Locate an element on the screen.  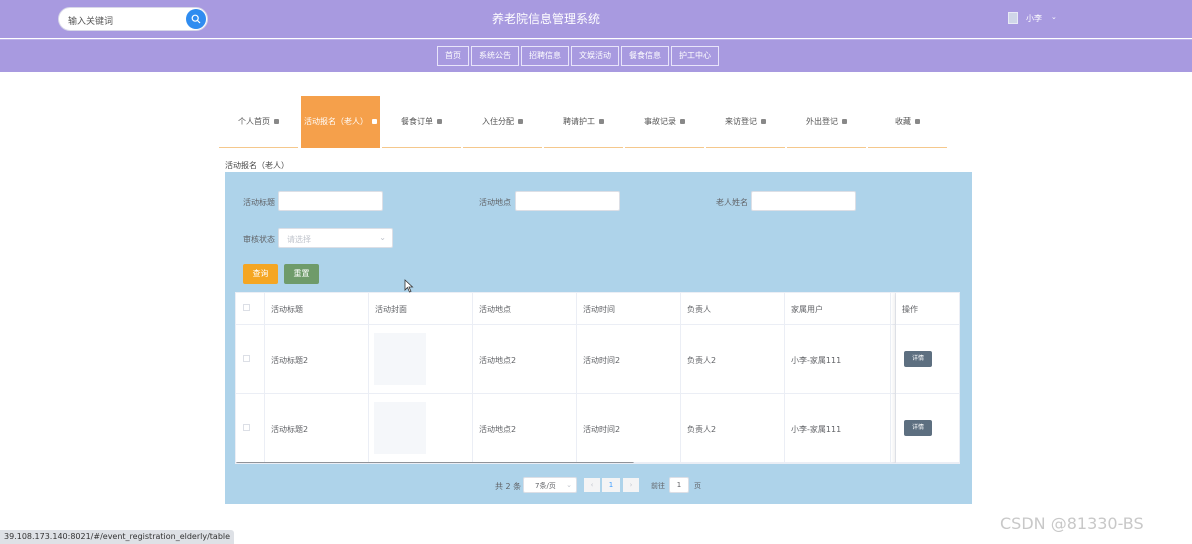
select-all-checkbox is located at coordinates (246, 307).